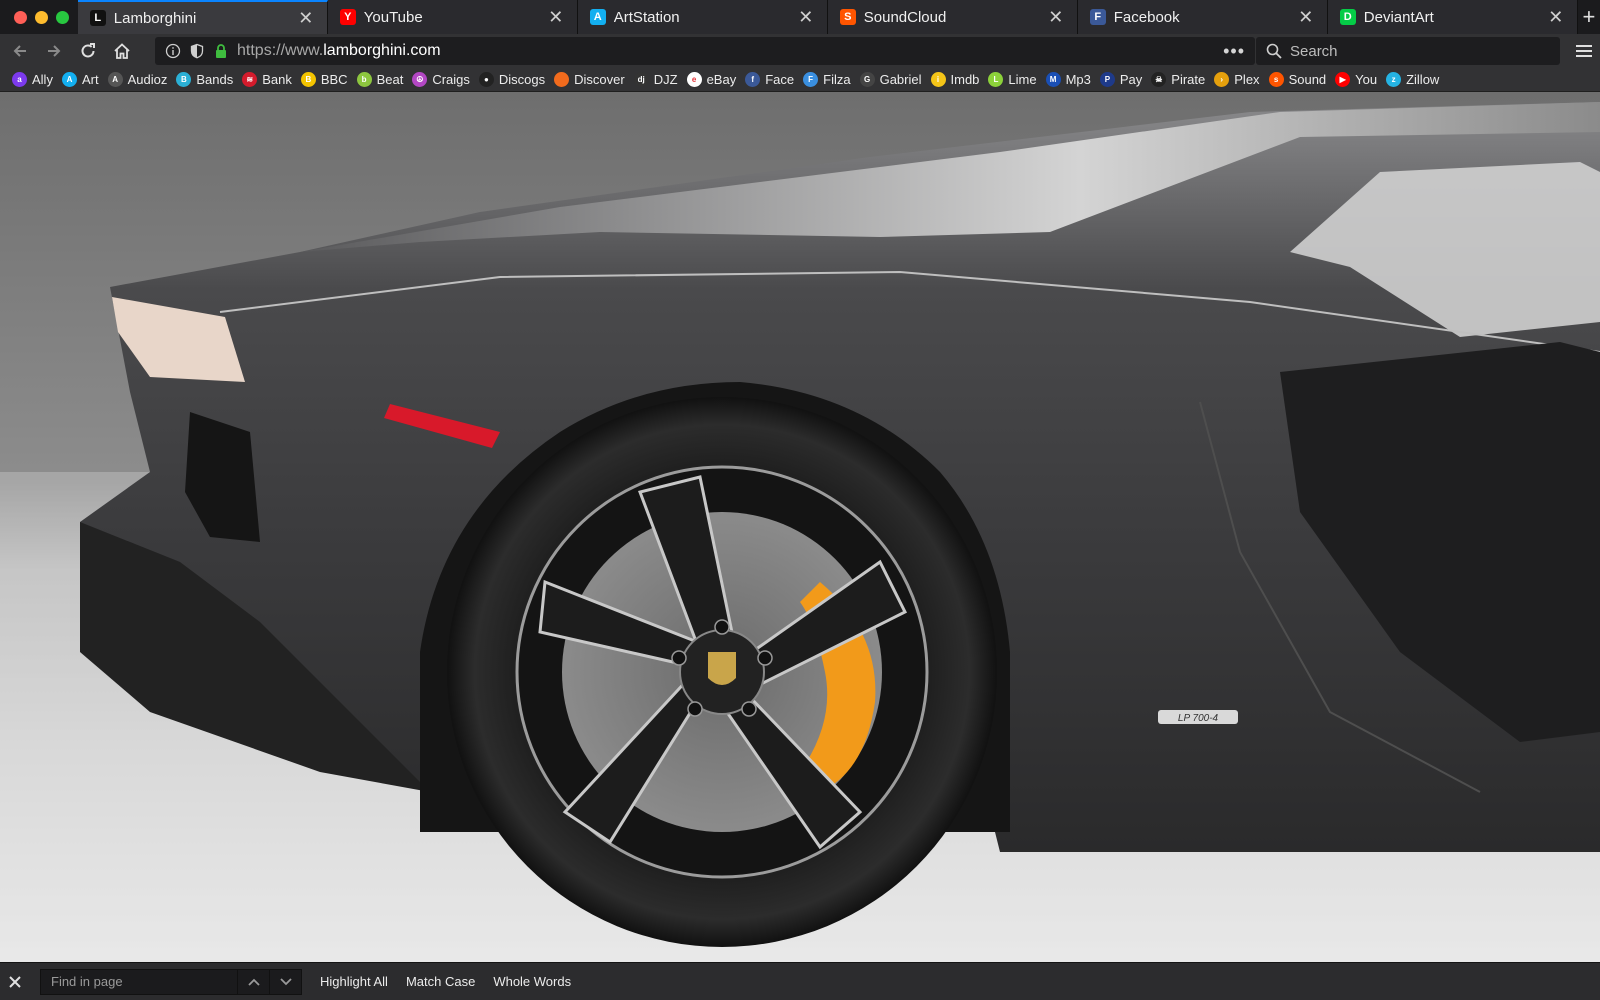 Image resolution: width=1600 pixels, height=1000 pixels. What do you see at coordinates (62, 17) in the screenshot?
I see `maximize-window-button` at bounding box center [62, 17].